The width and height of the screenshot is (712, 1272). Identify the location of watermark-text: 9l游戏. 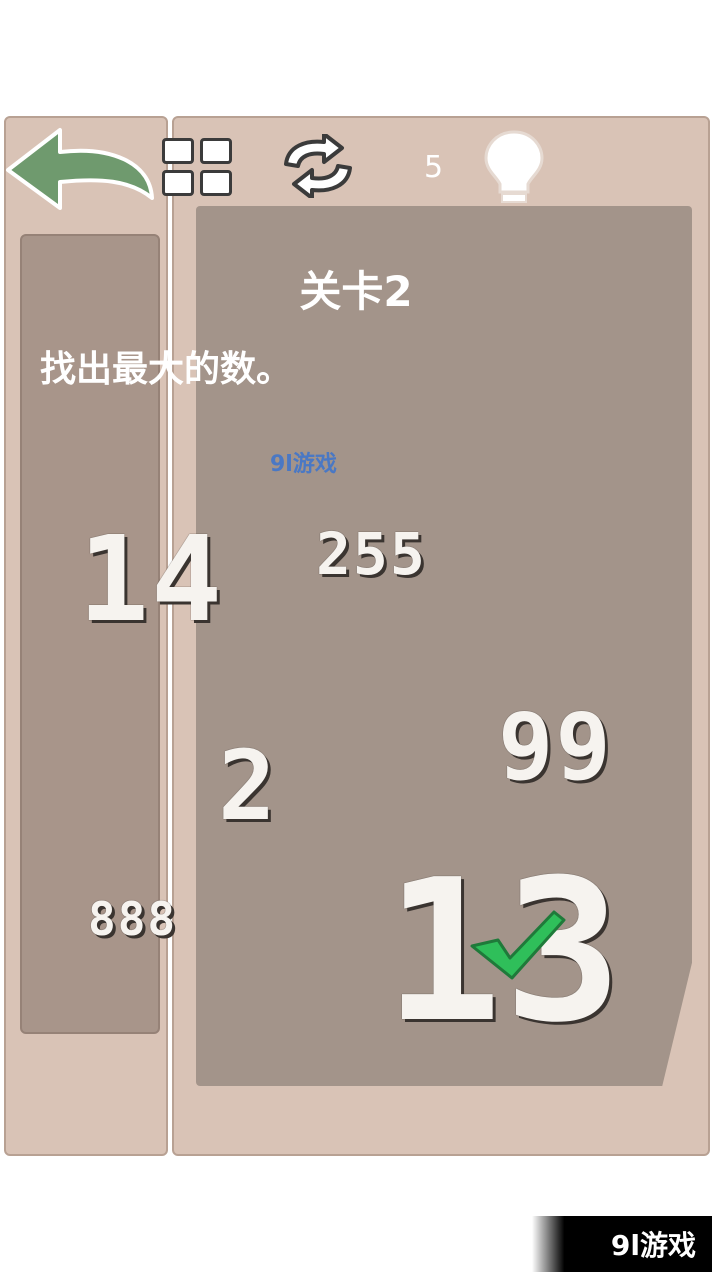
(303, 464).